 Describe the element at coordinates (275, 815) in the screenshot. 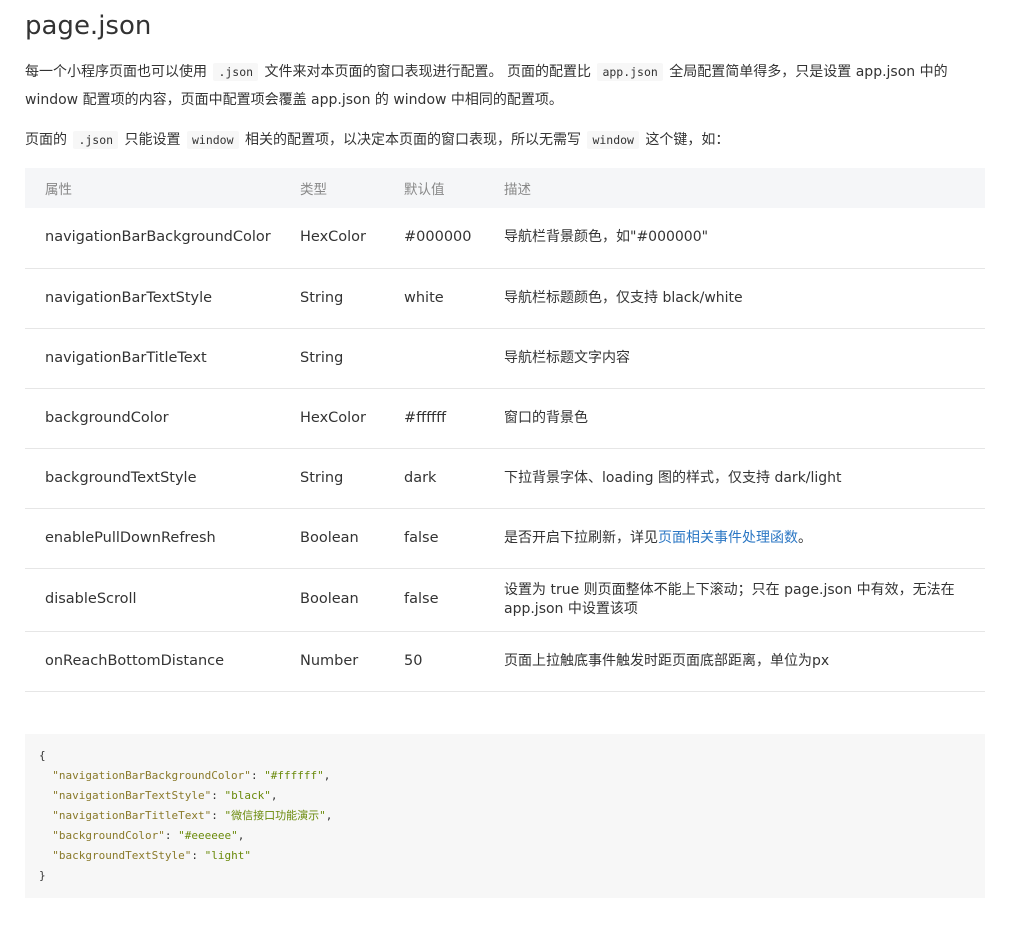

I see `code-value: "微信接口功能演示"` at that location.